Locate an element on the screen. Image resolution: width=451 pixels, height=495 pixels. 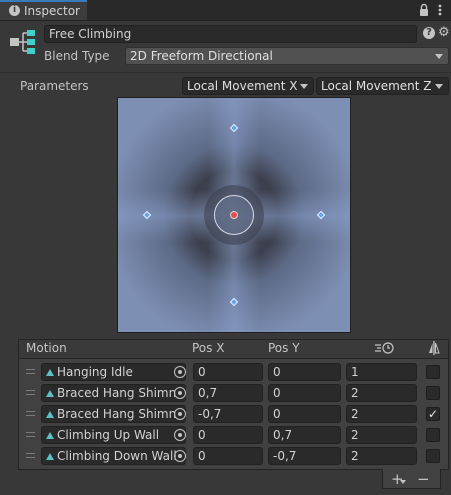
x-parameter-dropdown: Local Movement X is located at coordinates (248, 86).